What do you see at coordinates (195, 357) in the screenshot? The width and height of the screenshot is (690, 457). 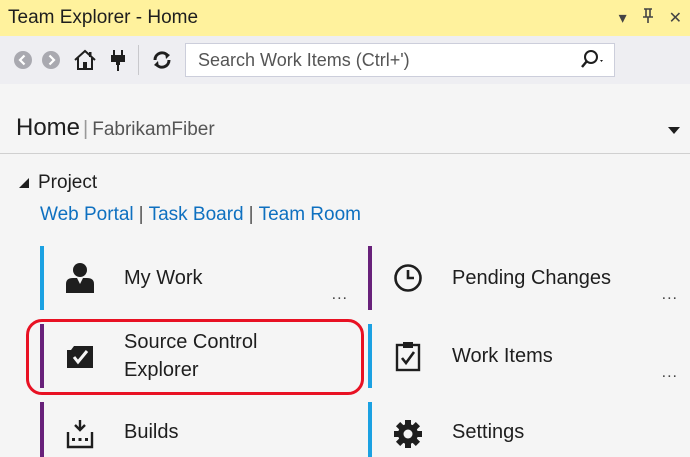 I see `highlight-outline` at bounding box center [195, 357].